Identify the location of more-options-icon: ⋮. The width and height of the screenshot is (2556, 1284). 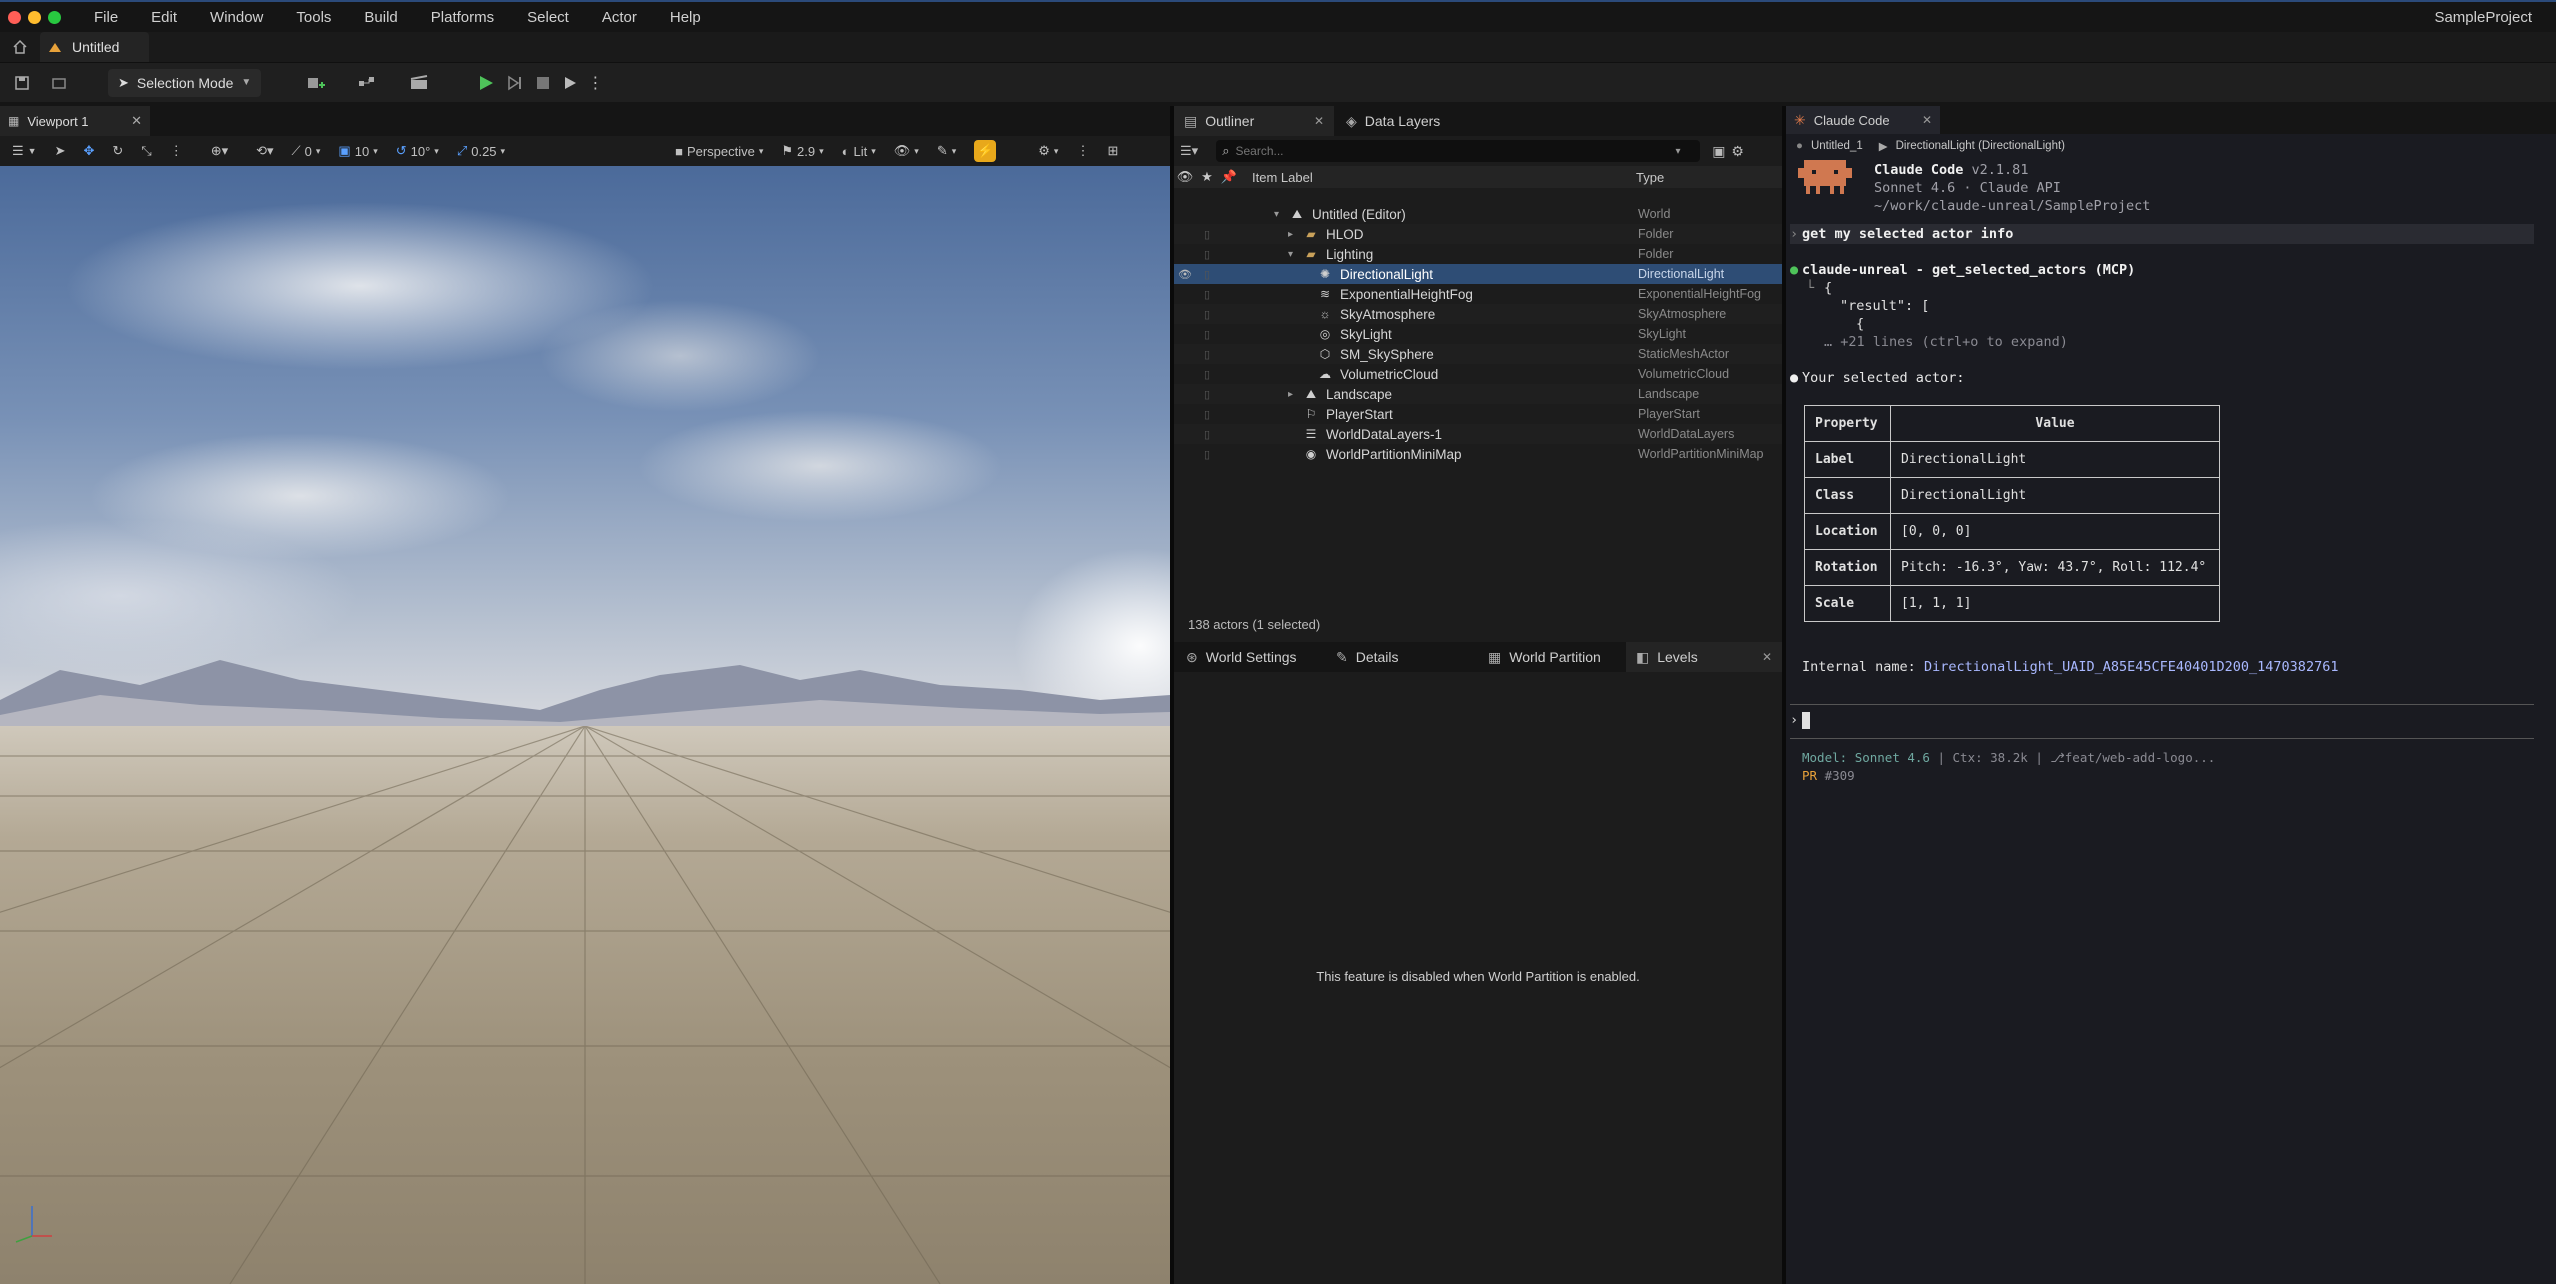
(595, 83).